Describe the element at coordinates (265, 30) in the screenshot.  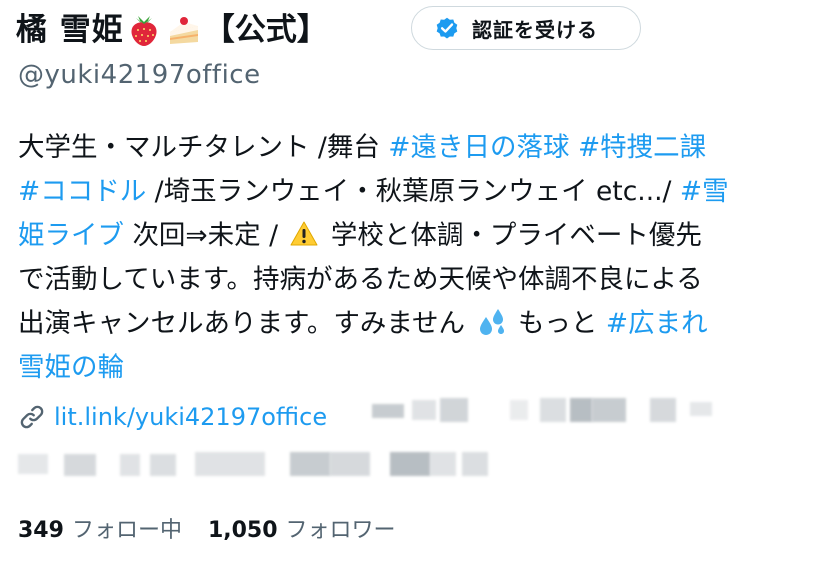
I see `official-tag: 【公式】` at that location.